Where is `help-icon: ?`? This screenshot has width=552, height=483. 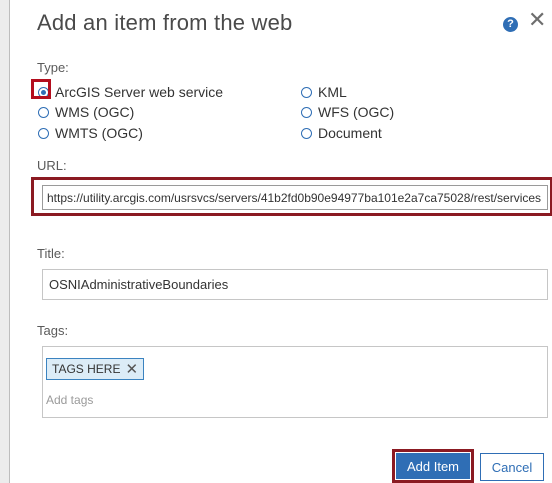
help-icon: ? is located at coordinates (510, 24).